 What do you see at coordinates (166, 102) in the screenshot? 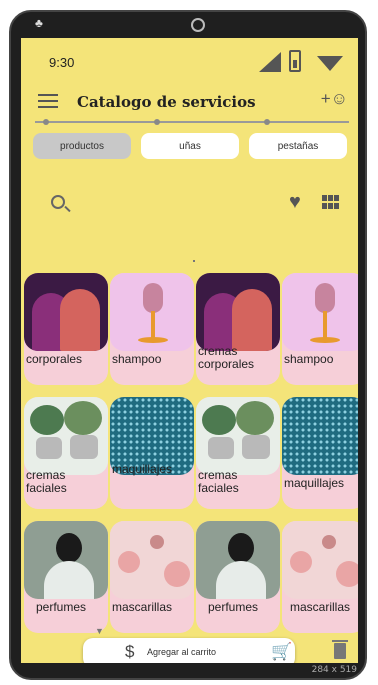
I see `page-title: Catalogo de servicios` at bounding box center [166, 102].